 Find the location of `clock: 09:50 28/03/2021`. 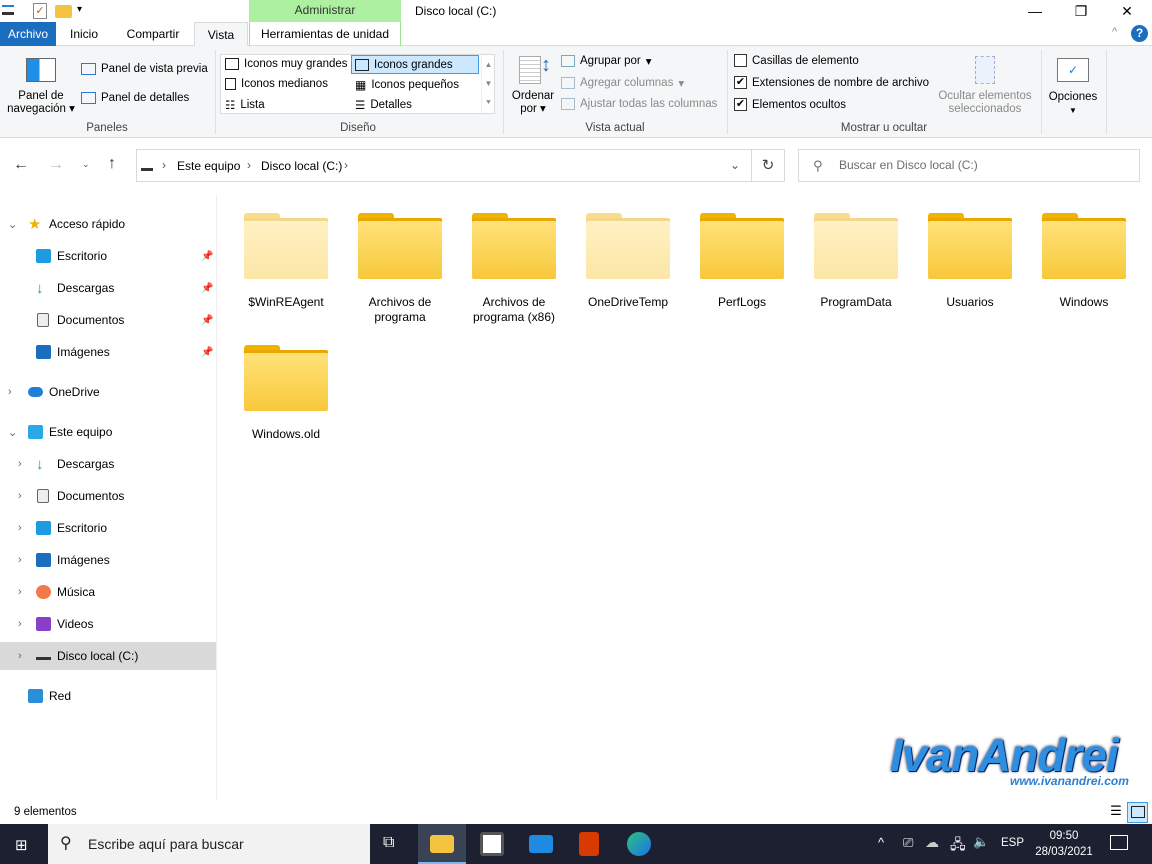

clock: 09:50 28/03/2021 is located at coordinates (1064, 844).